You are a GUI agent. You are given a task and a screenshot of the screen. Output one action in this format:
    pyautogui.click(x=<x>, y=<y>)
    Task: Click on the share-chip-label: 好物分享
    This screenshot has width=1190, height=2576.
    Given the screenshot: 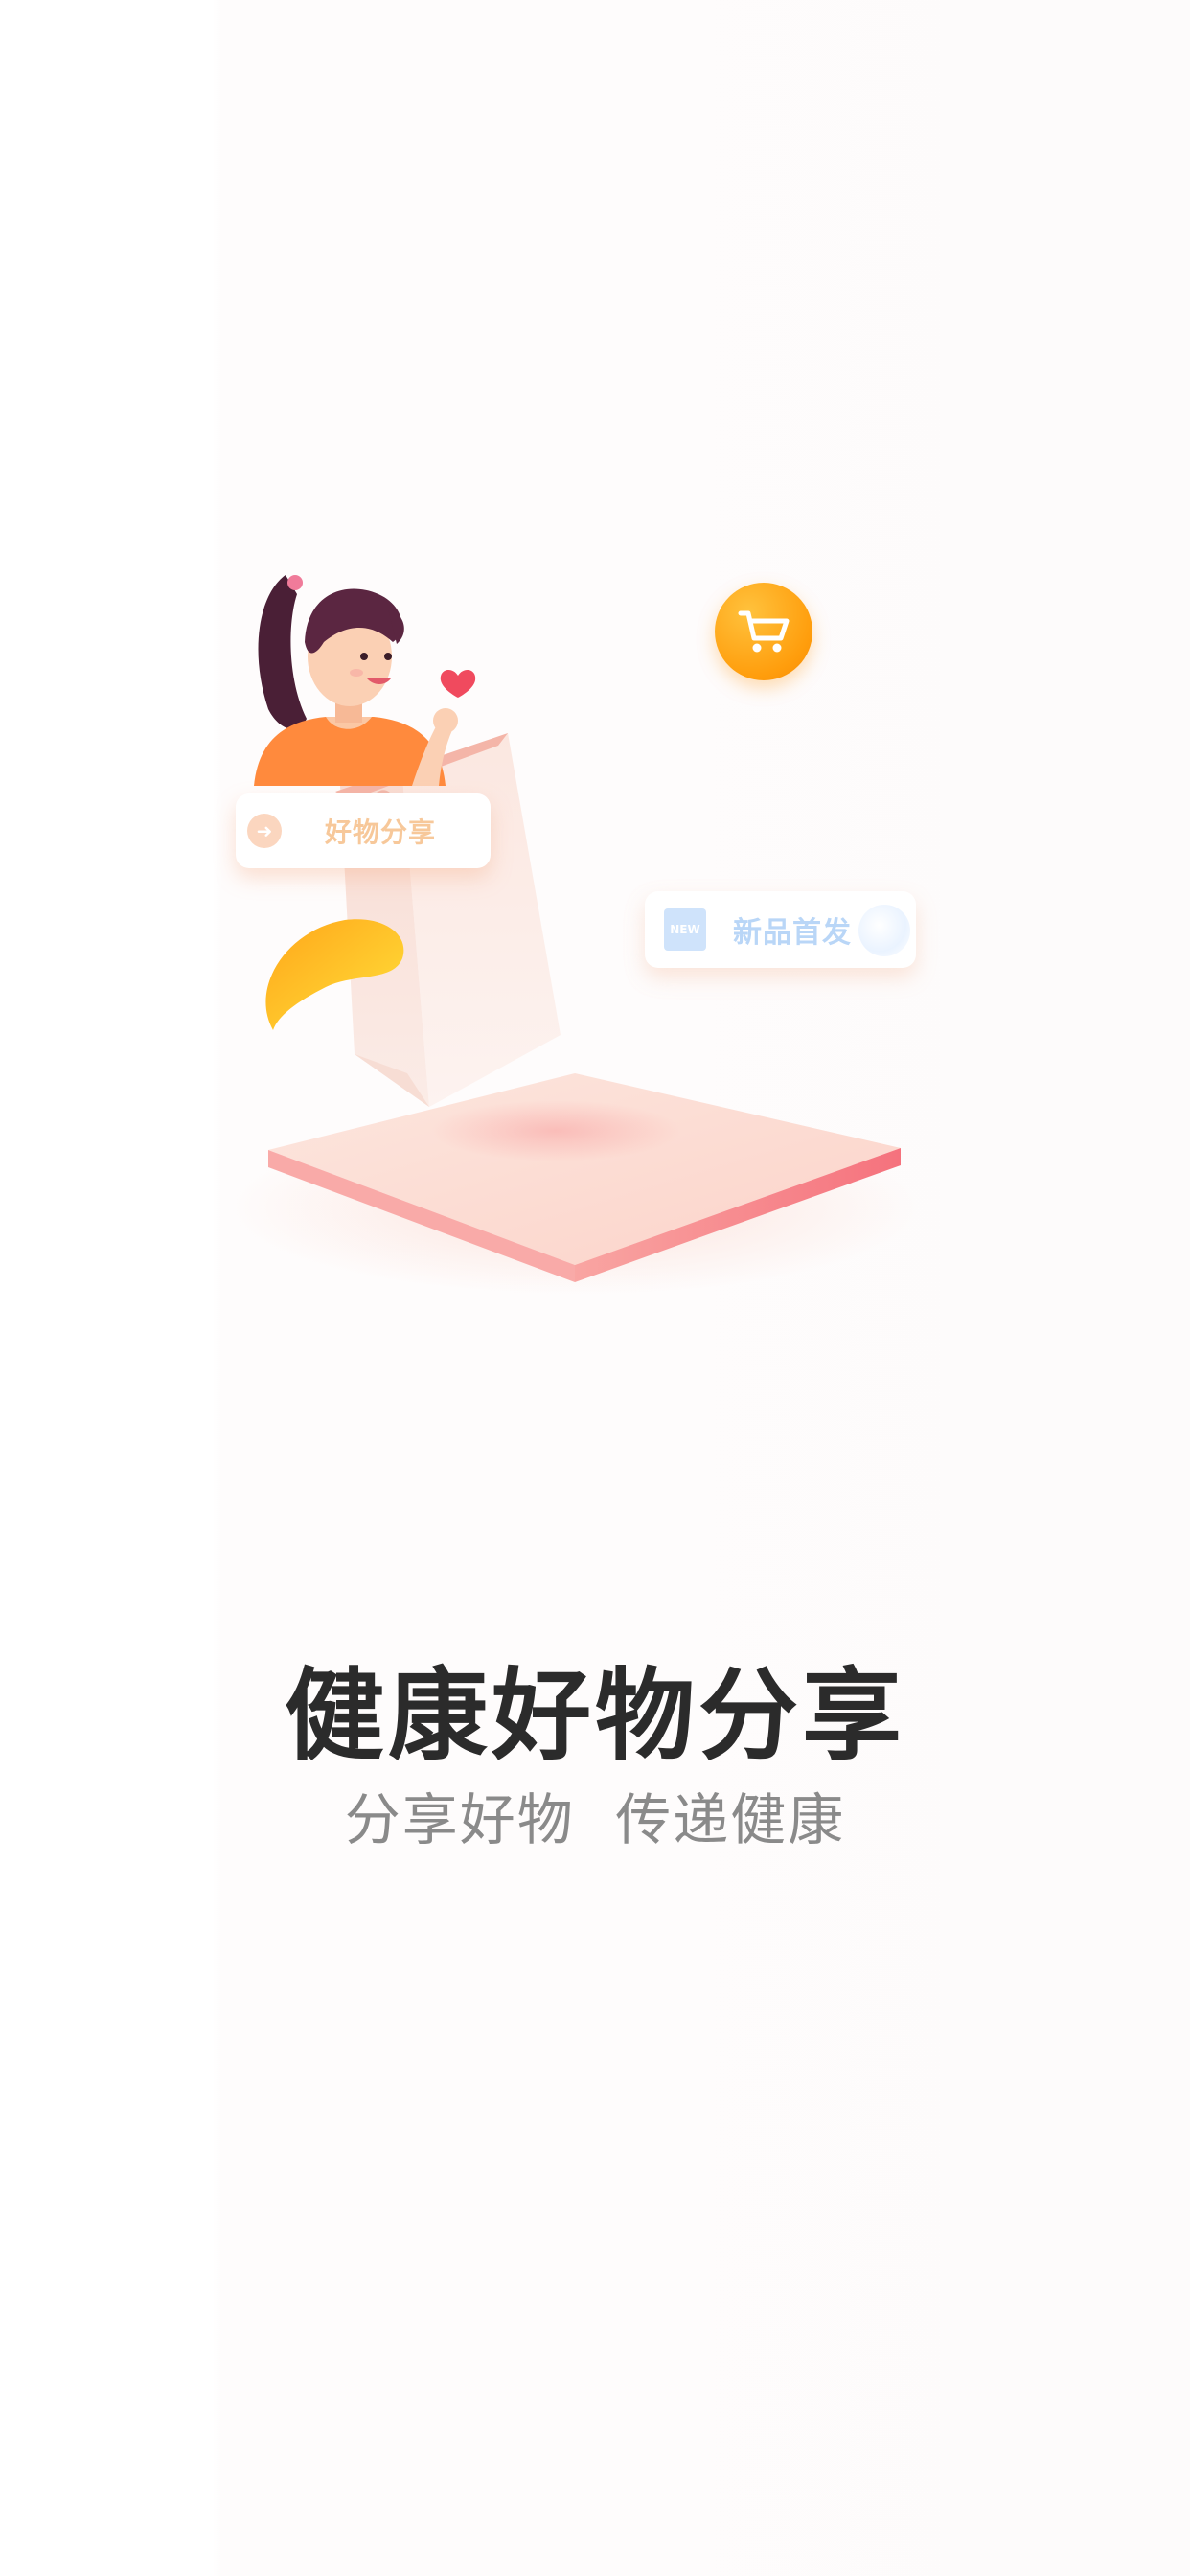 What is the action you would take?
    pyautogui.click(x=381, y=832)
    